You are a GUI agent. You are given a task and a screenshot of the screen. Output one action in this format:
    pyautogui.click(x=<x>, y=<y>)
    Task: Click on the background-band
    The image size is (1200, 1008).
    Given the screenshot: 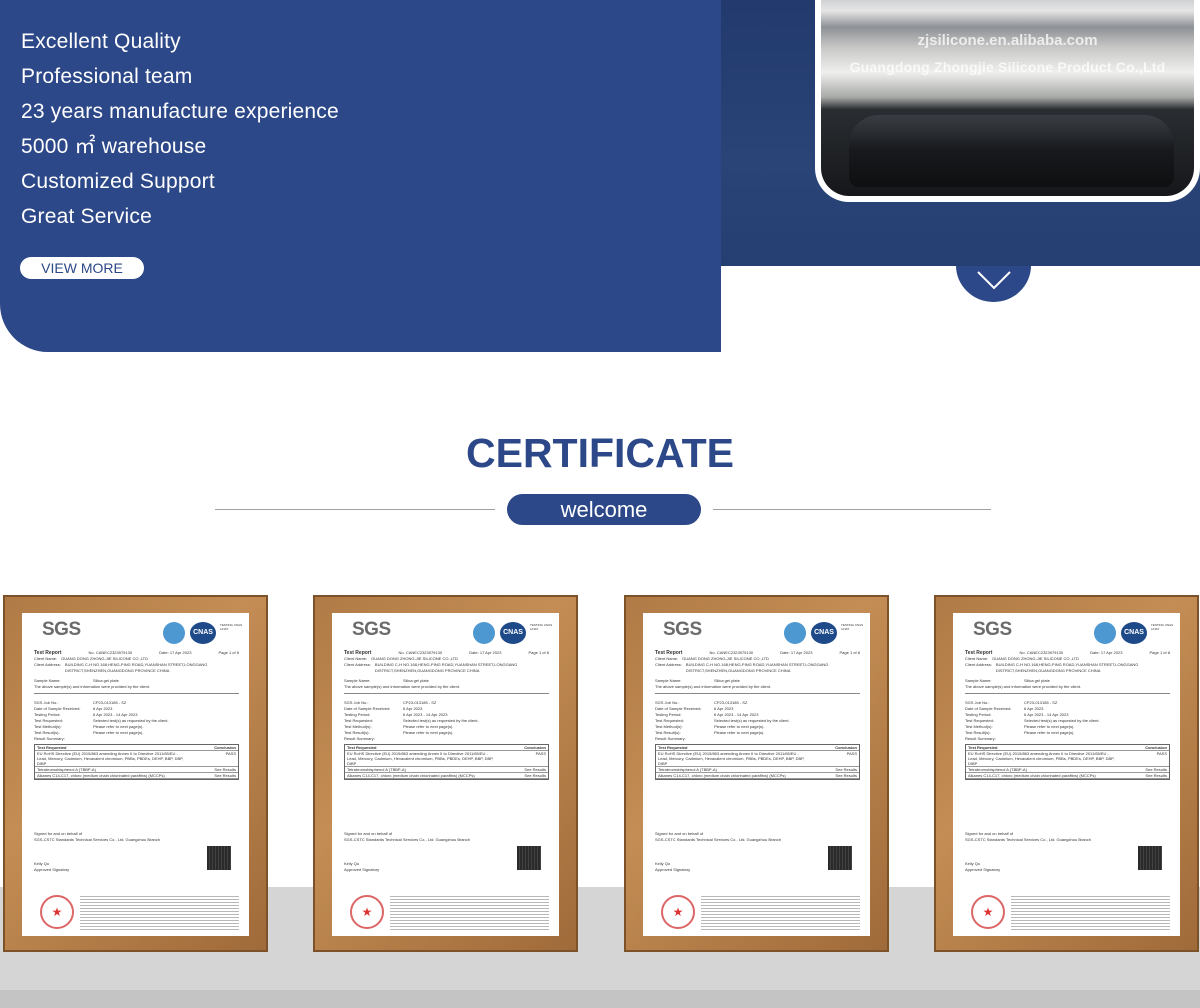 What is the action you would take?
    pyautogui.click(x=600, y=999)
    